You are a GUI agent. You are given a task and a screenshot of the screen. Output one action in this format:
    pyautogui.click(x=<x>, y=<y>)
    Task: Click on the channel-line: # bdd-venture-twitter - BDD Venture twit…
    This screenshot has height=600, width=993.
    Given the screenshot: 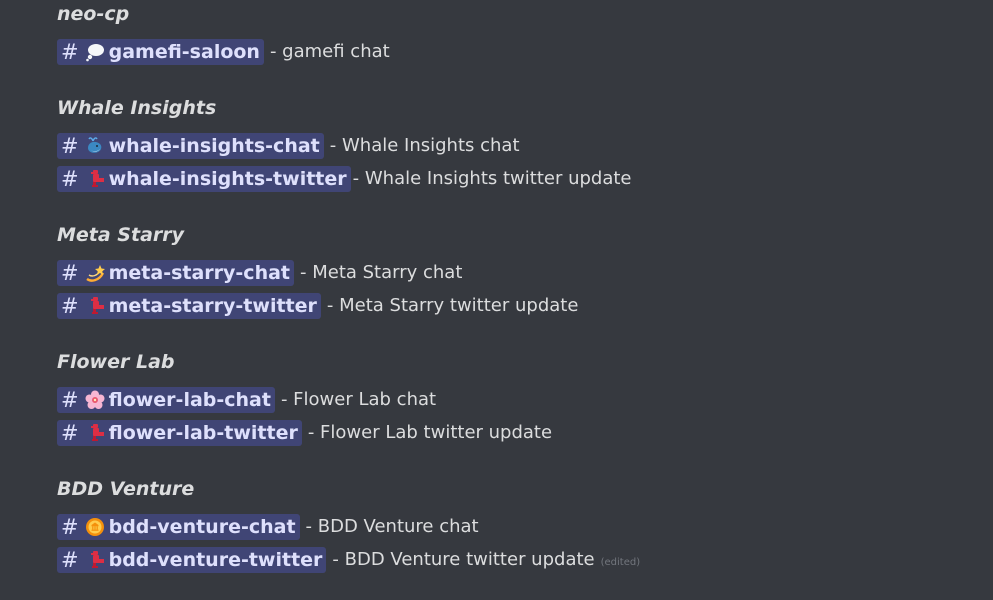 What is the action you would take?
    pyautogui.click(x=517, y=559)
    